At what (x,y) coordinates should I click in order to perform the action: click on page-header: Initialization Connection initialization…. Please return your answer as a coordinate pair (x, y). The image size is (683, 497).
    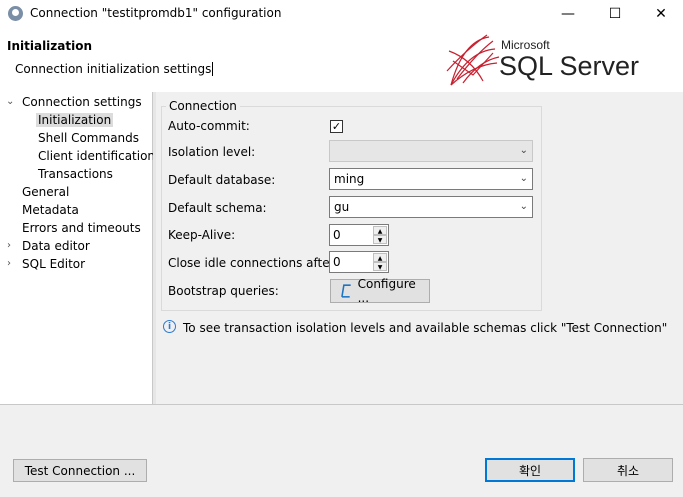
    Looking at the image, I should click on (341, 60).